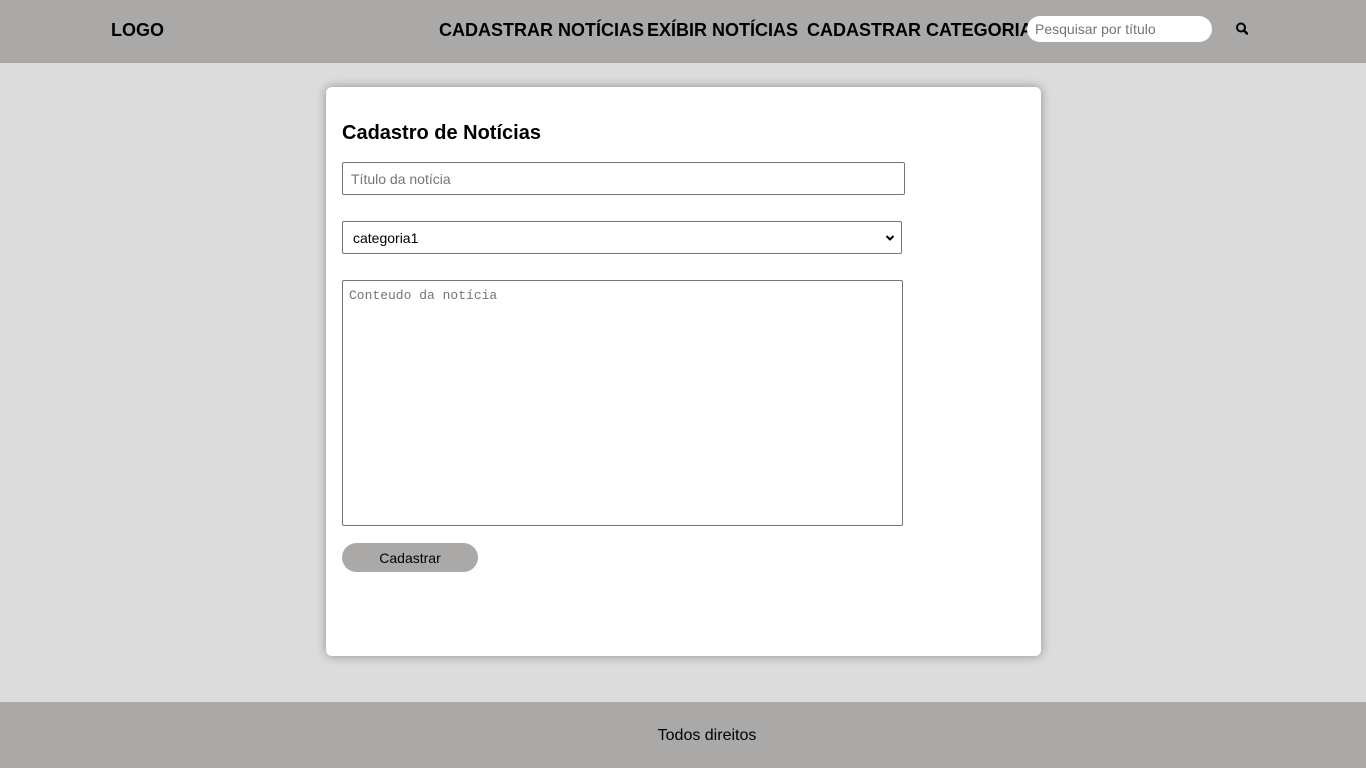  Describe the element at coordinates (623, 178) in the screenshot. I see `news-title-input` at that location.